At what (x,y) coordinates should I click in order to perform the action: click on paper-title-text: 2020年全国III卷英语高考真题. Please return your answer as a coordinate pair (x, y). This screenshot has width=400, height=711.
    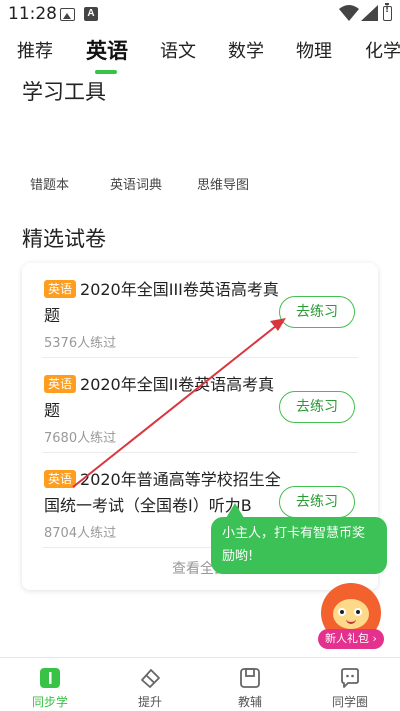
    Looking at the image, I should click on (161, 302).